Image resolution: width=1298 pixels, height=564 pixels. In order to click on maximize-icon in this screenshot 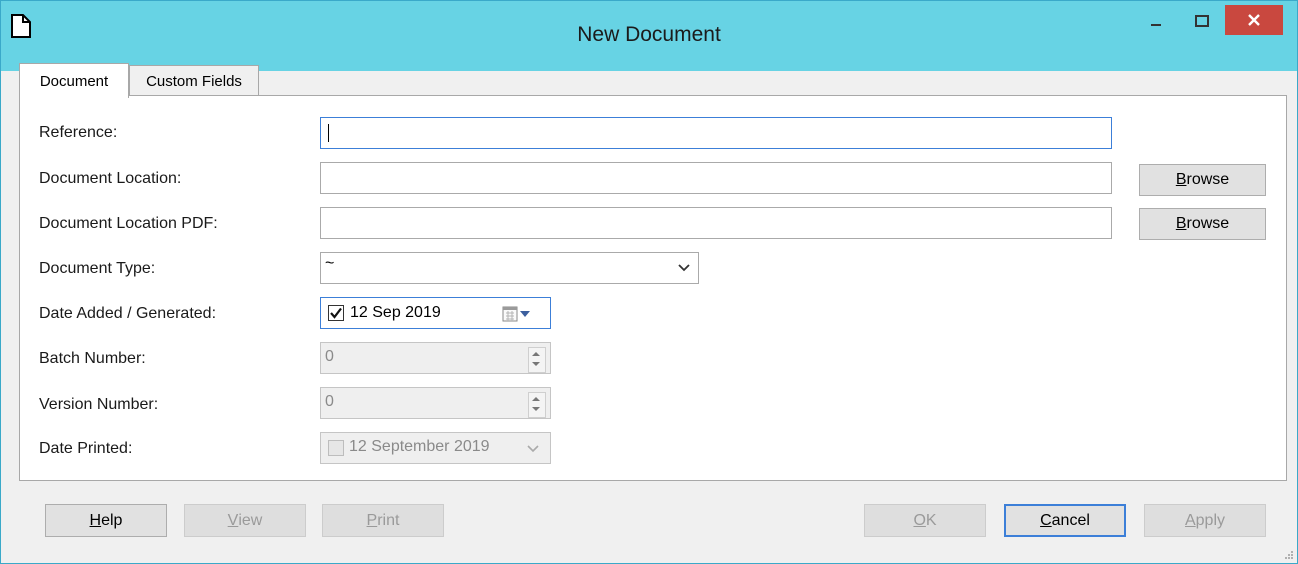, I will do `click(1202, 21)`.